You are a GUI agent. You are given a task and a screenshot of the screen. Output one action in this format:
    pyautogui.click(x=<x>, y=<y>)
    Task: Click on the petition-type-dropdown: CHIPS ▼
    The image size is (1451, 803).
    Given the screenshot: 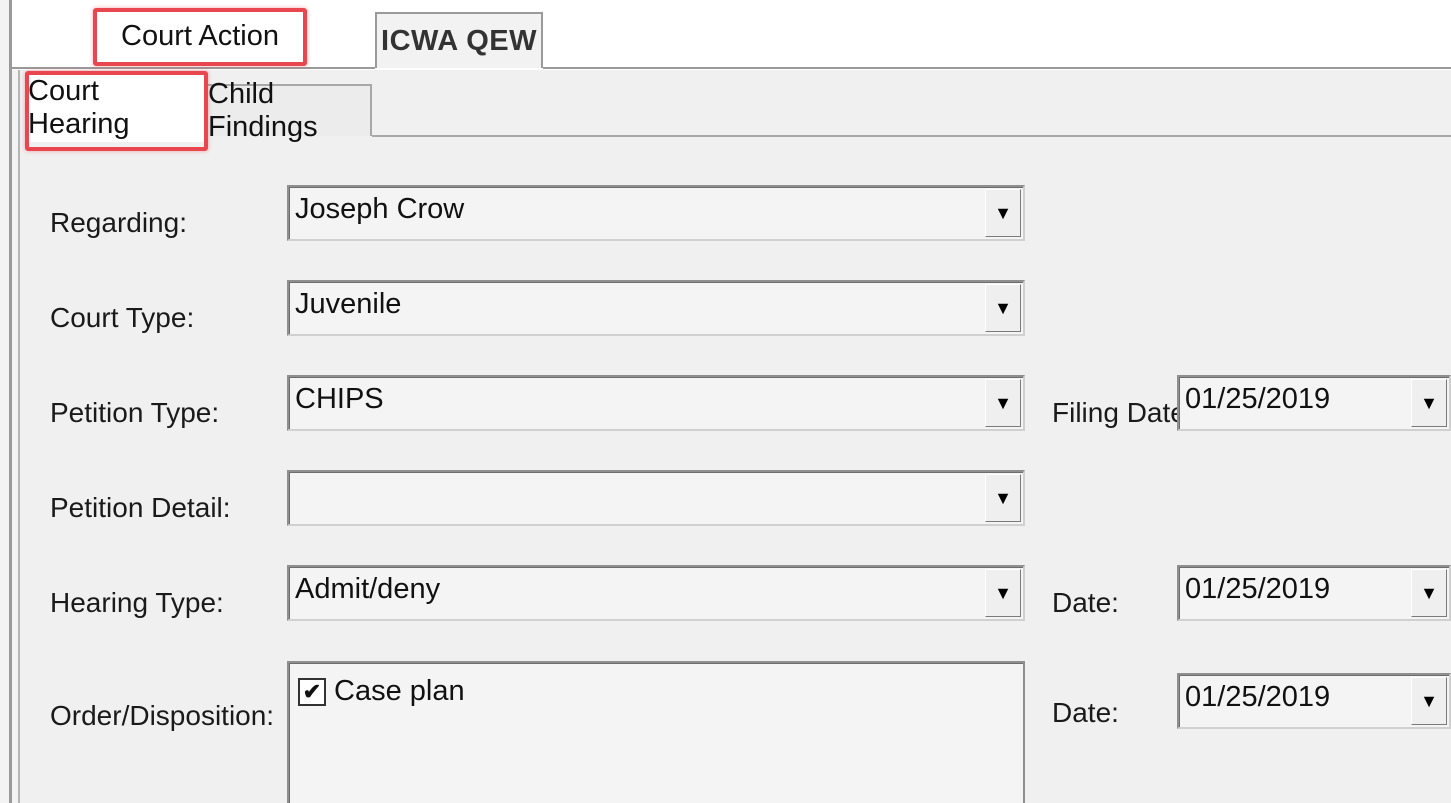 What is the action you would take?
    pyautogui.click(x=656, y=403)
    